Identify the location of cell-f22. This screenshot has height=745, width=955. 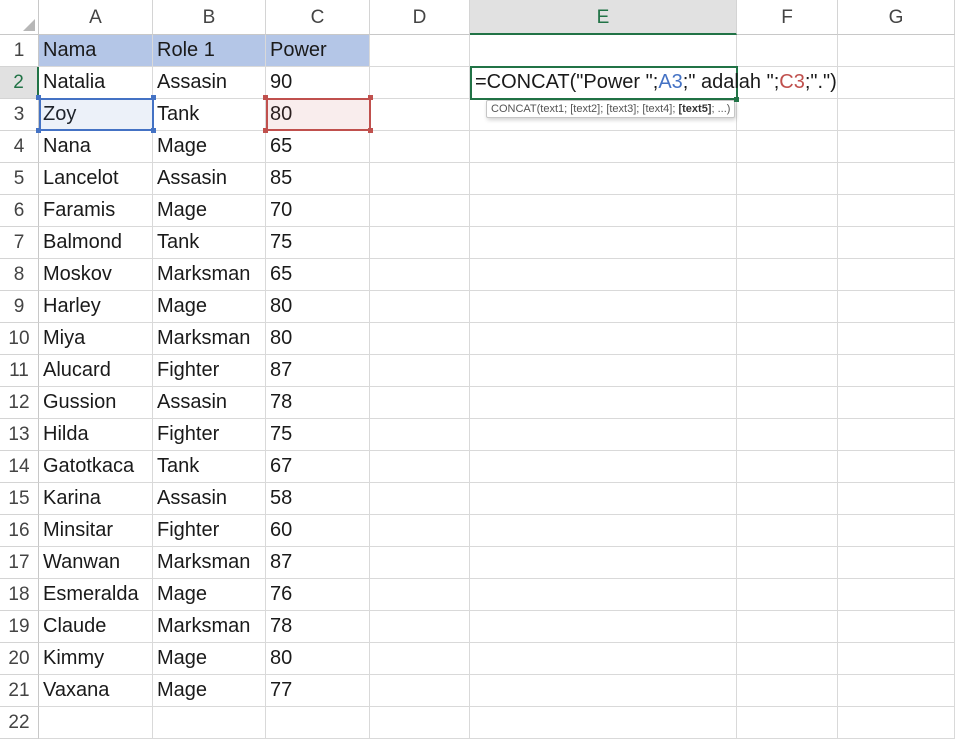
(787, 723).